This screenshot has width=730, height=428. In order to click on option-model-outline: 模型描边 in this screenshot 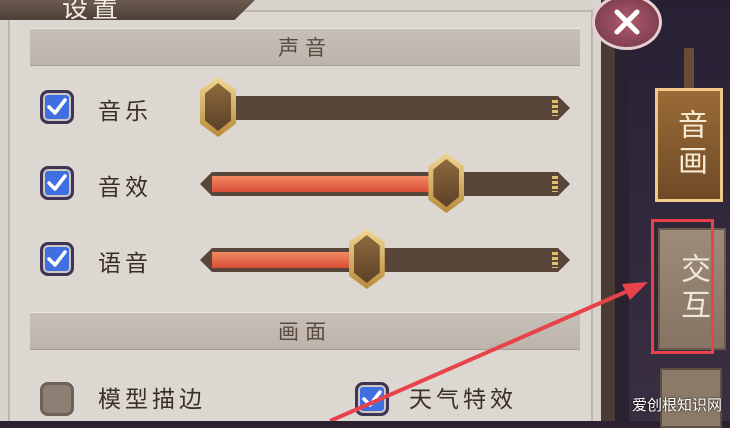, I will do `click(170, 398)`.